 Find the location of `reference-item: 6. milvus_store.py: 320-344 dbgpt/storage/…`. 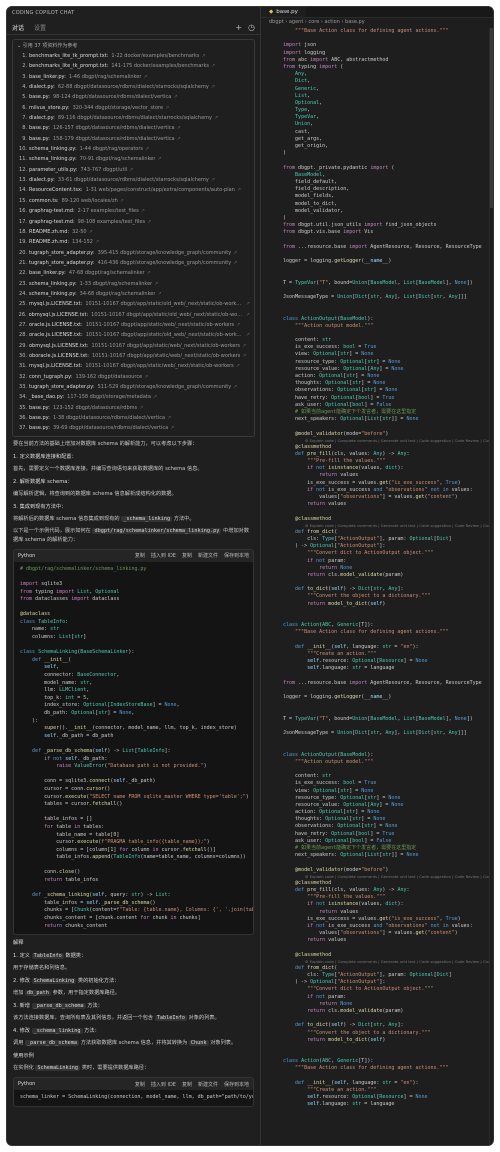

reference-item: 6. milvus_store.py: 320-344 dbgpt/storage/… is located at coordinates (133, 108).